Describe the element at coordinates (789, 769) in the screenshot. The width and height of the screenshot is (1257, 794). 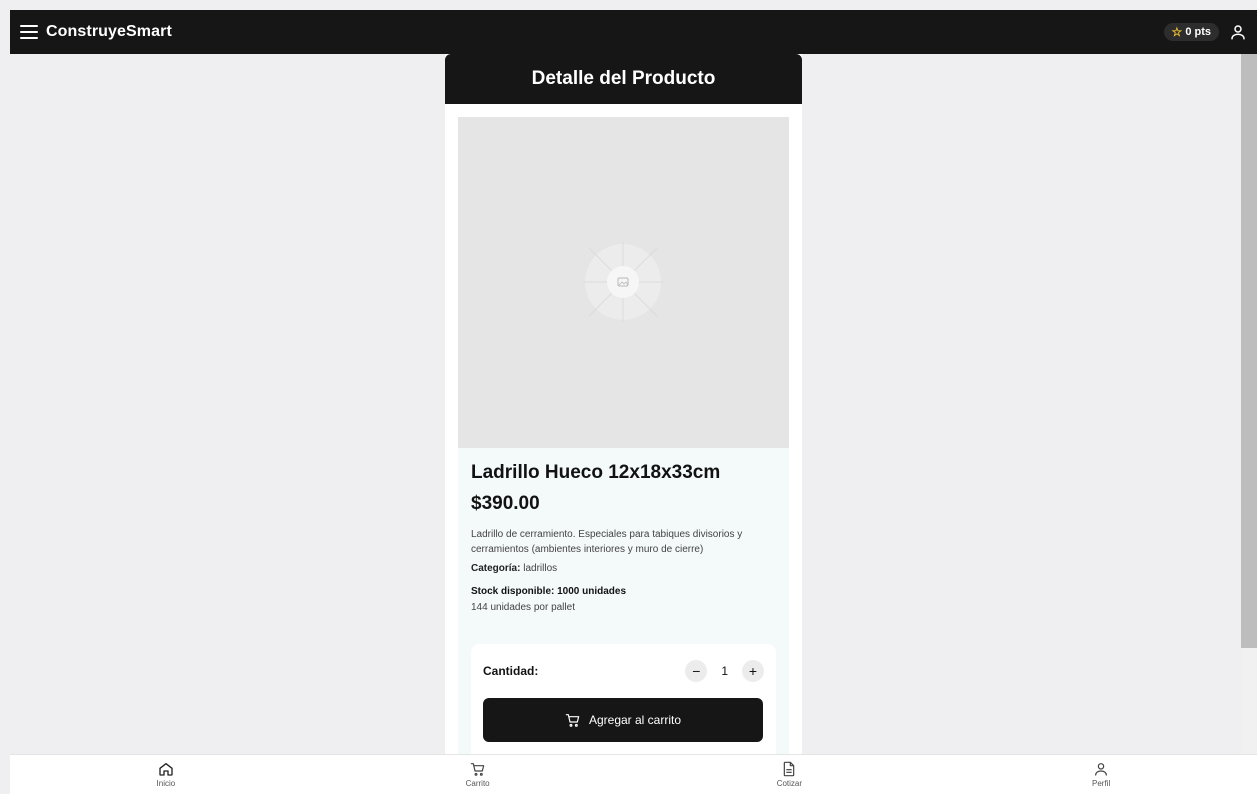
I see `document-icon` at that location.